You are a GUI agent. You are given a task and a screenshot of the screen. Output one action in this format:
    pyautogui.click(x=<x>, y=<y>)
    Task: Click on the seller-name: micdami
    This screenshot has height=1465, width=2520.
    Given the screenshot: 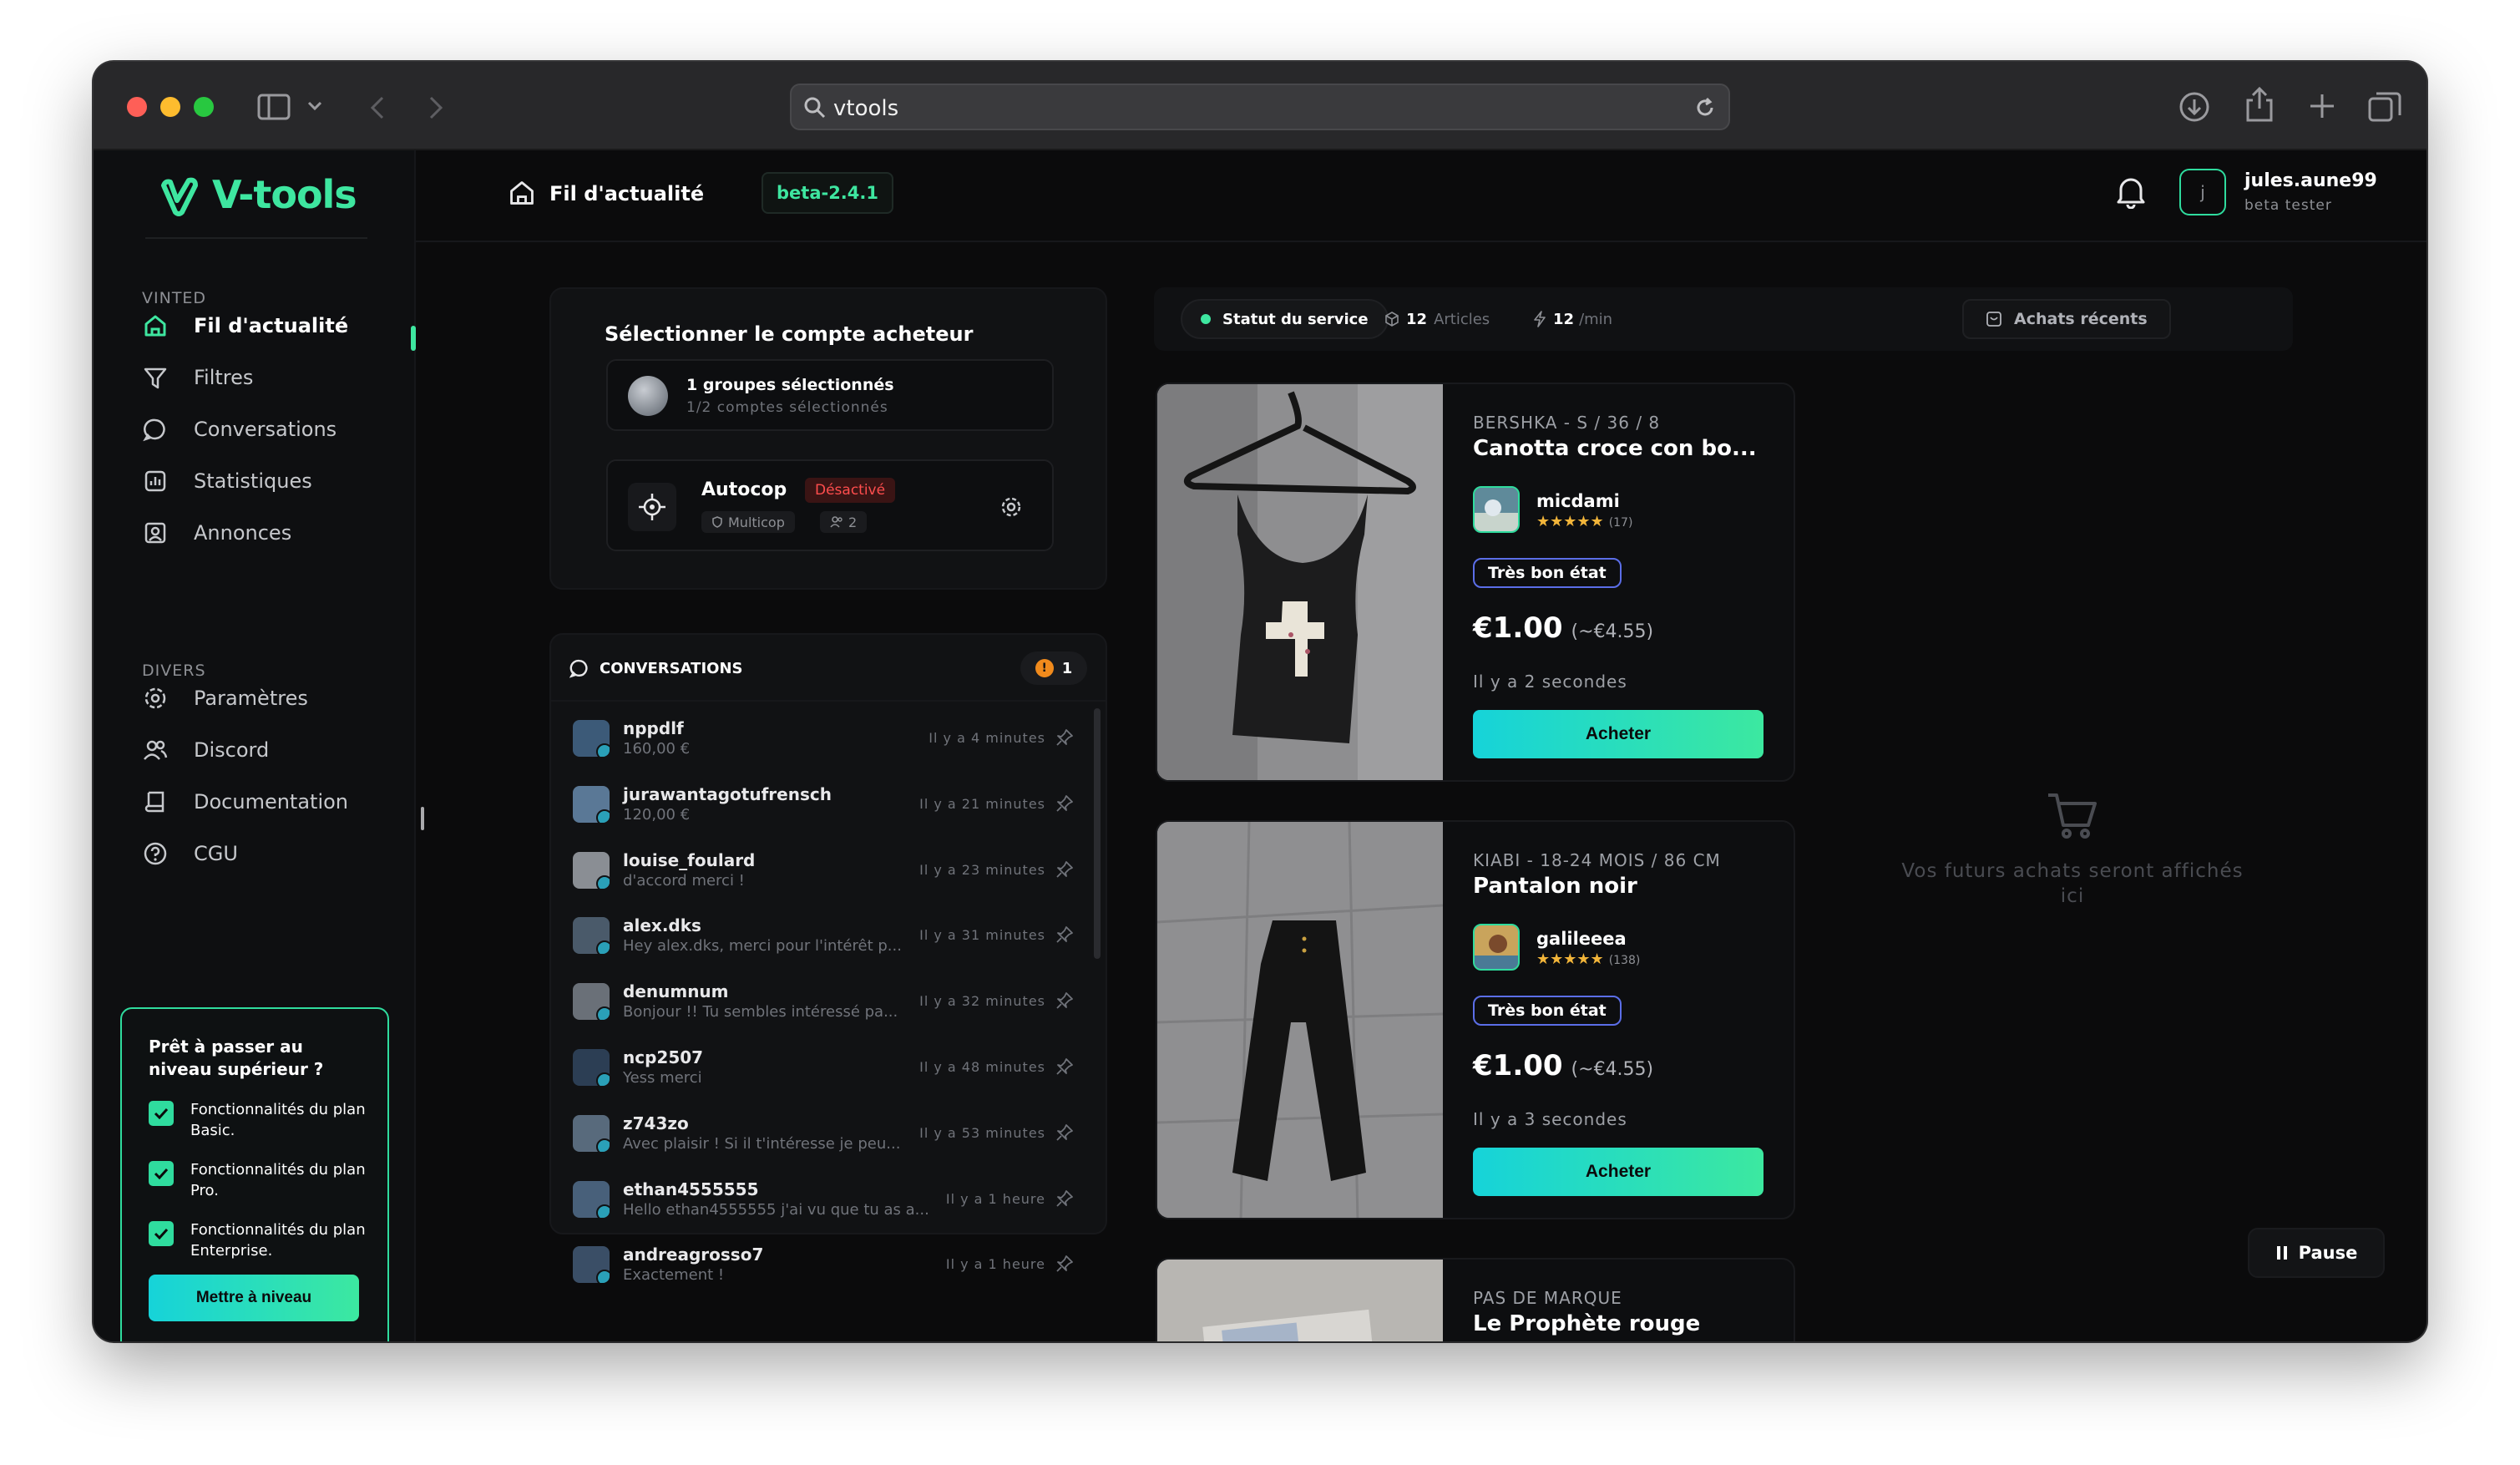 What is the action you would take?
    pyautogui.click(x=1578, y=501)
    